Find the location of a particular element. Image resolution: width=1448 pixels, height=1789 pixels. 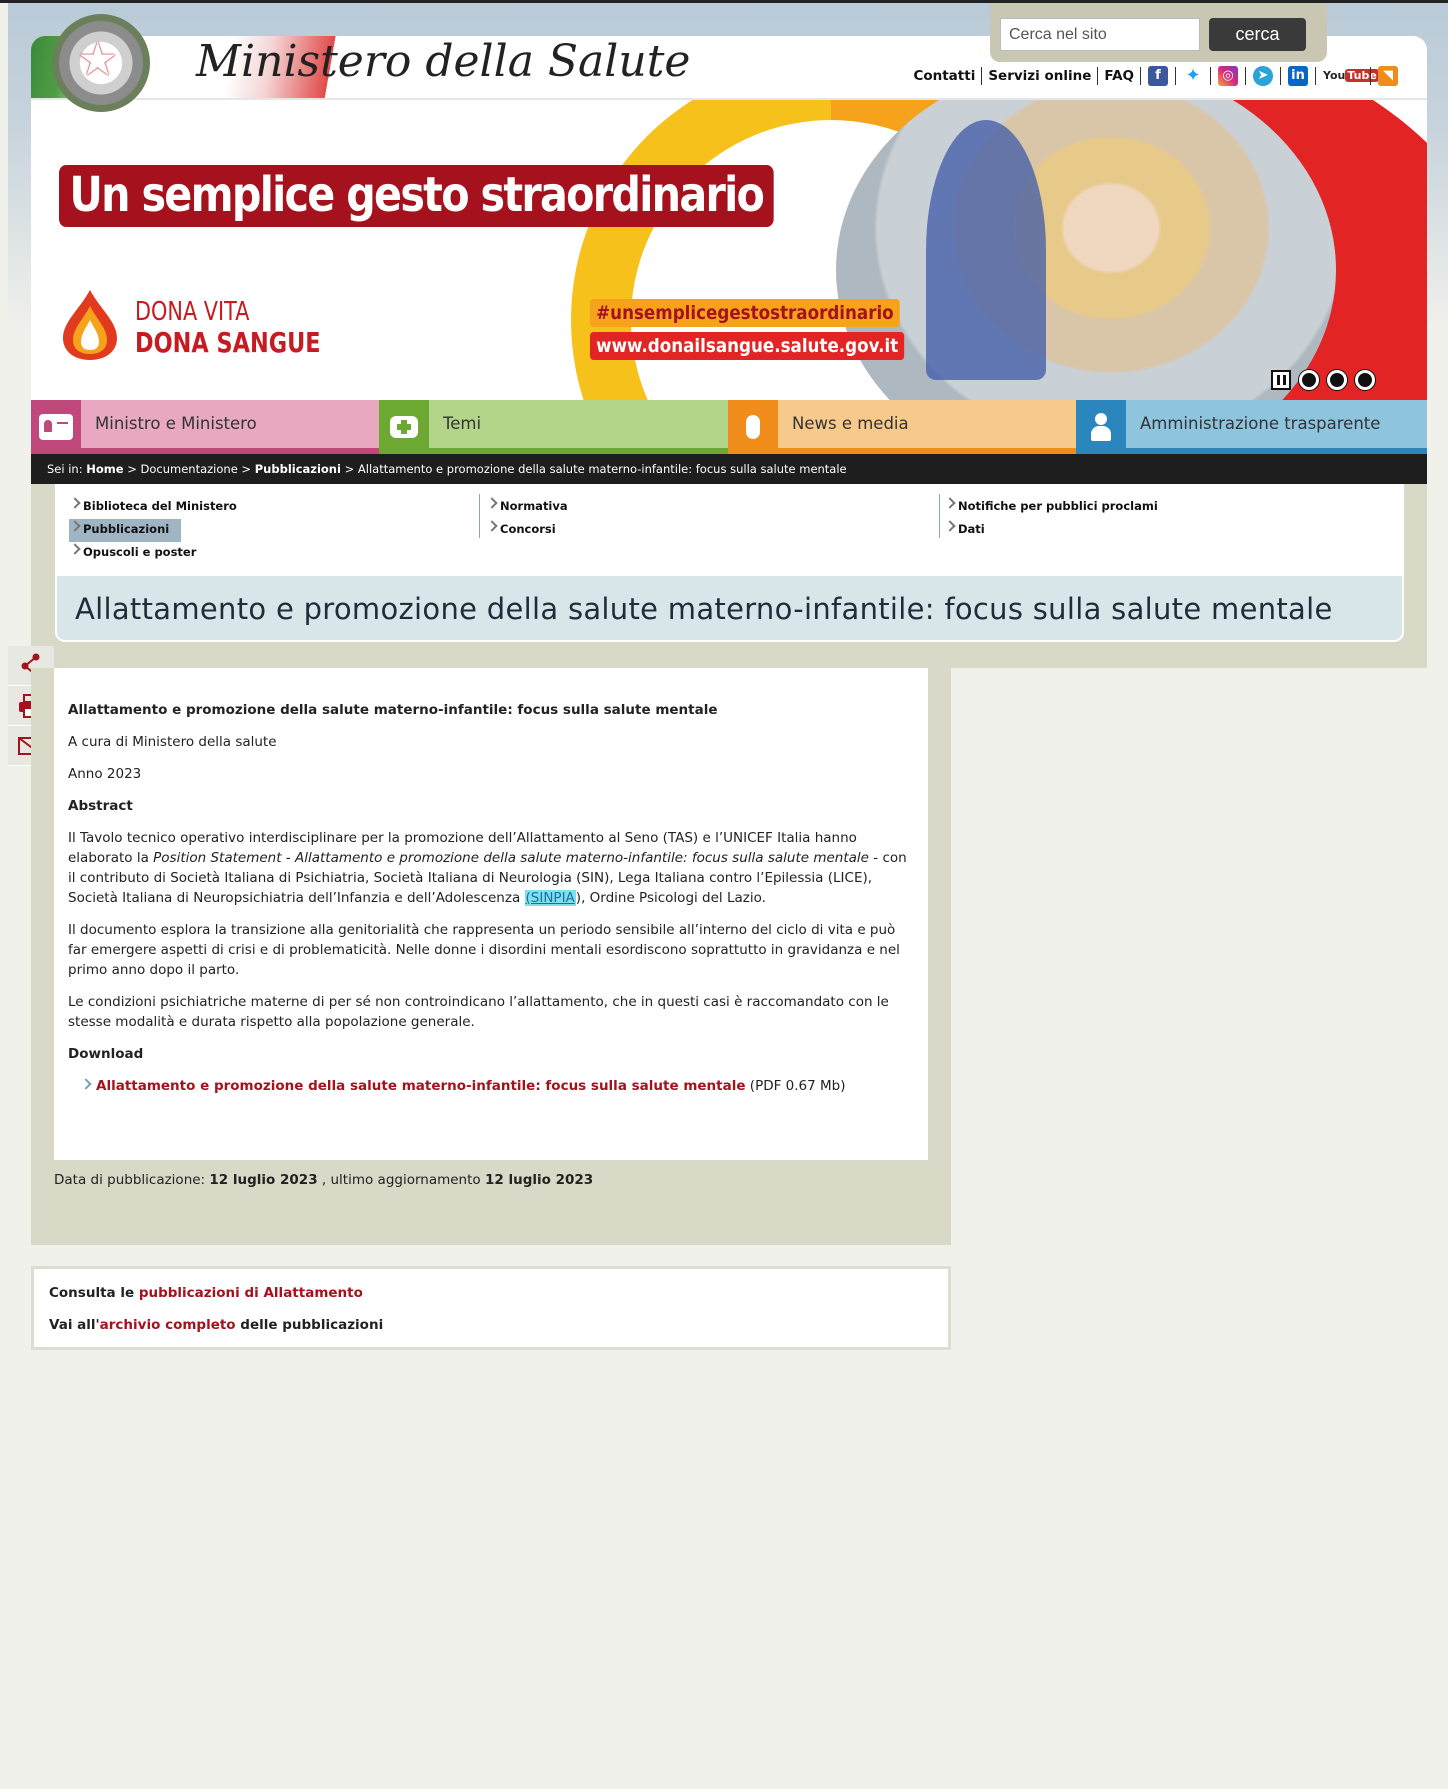

subnav-biblioteca: Biblioteca del Ministero is located at coordinates (153, 507).